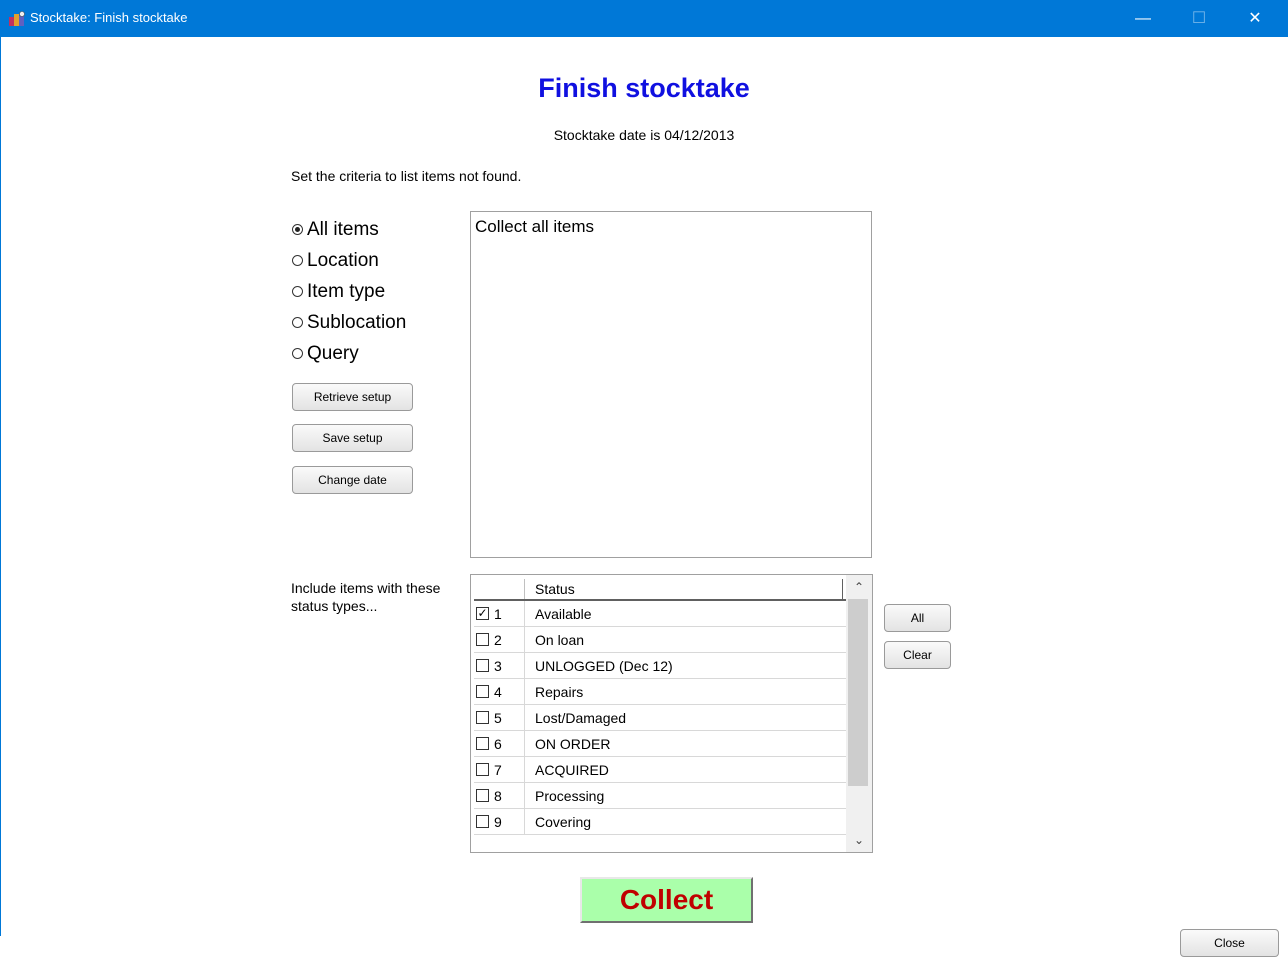 The image size is (1288, 957). Describe the element at coordinates (1199, 18) in the screenshot. I see `maximize-button: ☐` at that location.